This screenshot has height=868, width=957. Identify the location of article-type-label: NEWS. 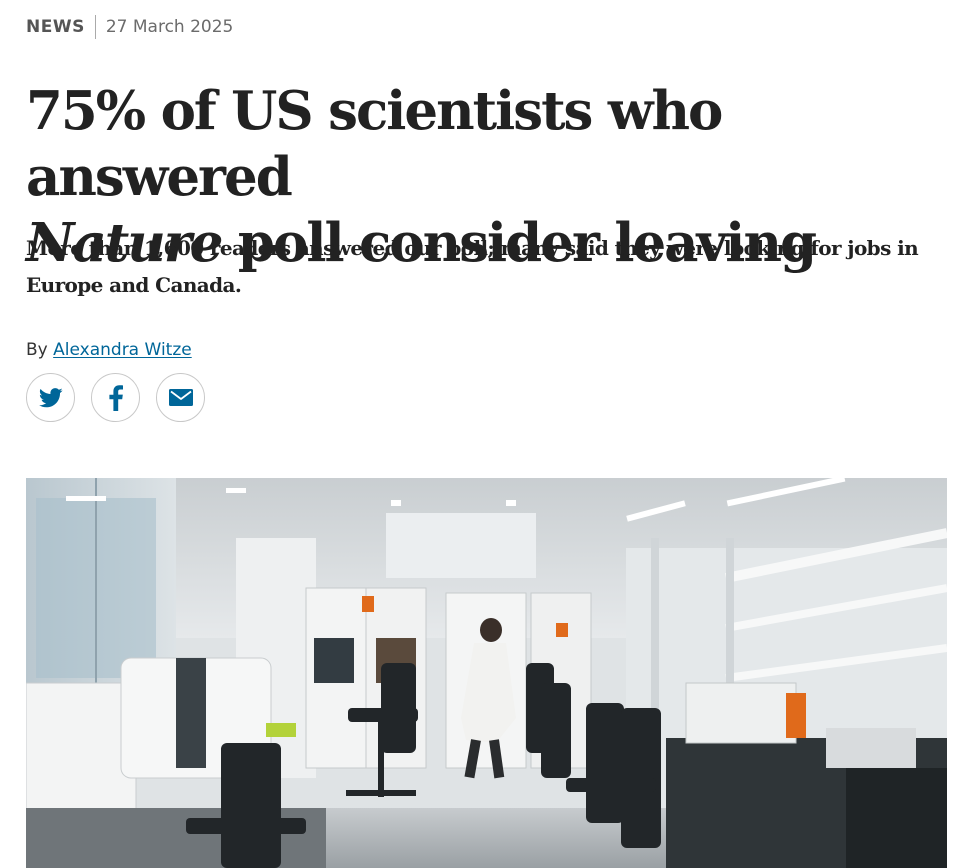
(55, 27).